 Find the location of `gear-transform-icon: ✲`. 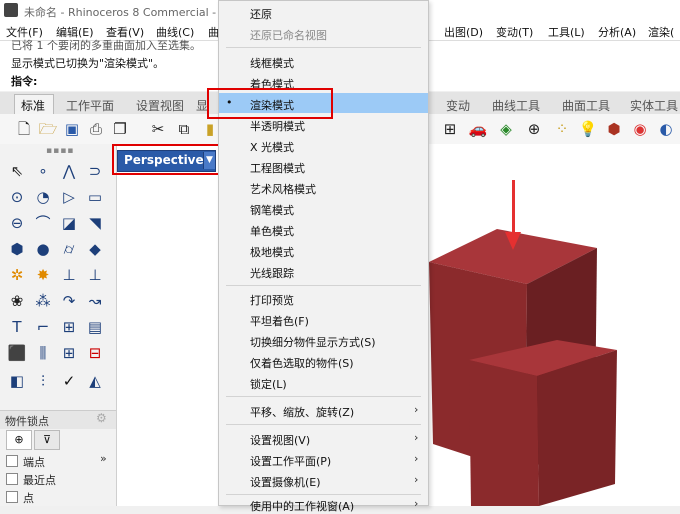

gear-transform-icon: ✲ is located at coordinates (17, 275).